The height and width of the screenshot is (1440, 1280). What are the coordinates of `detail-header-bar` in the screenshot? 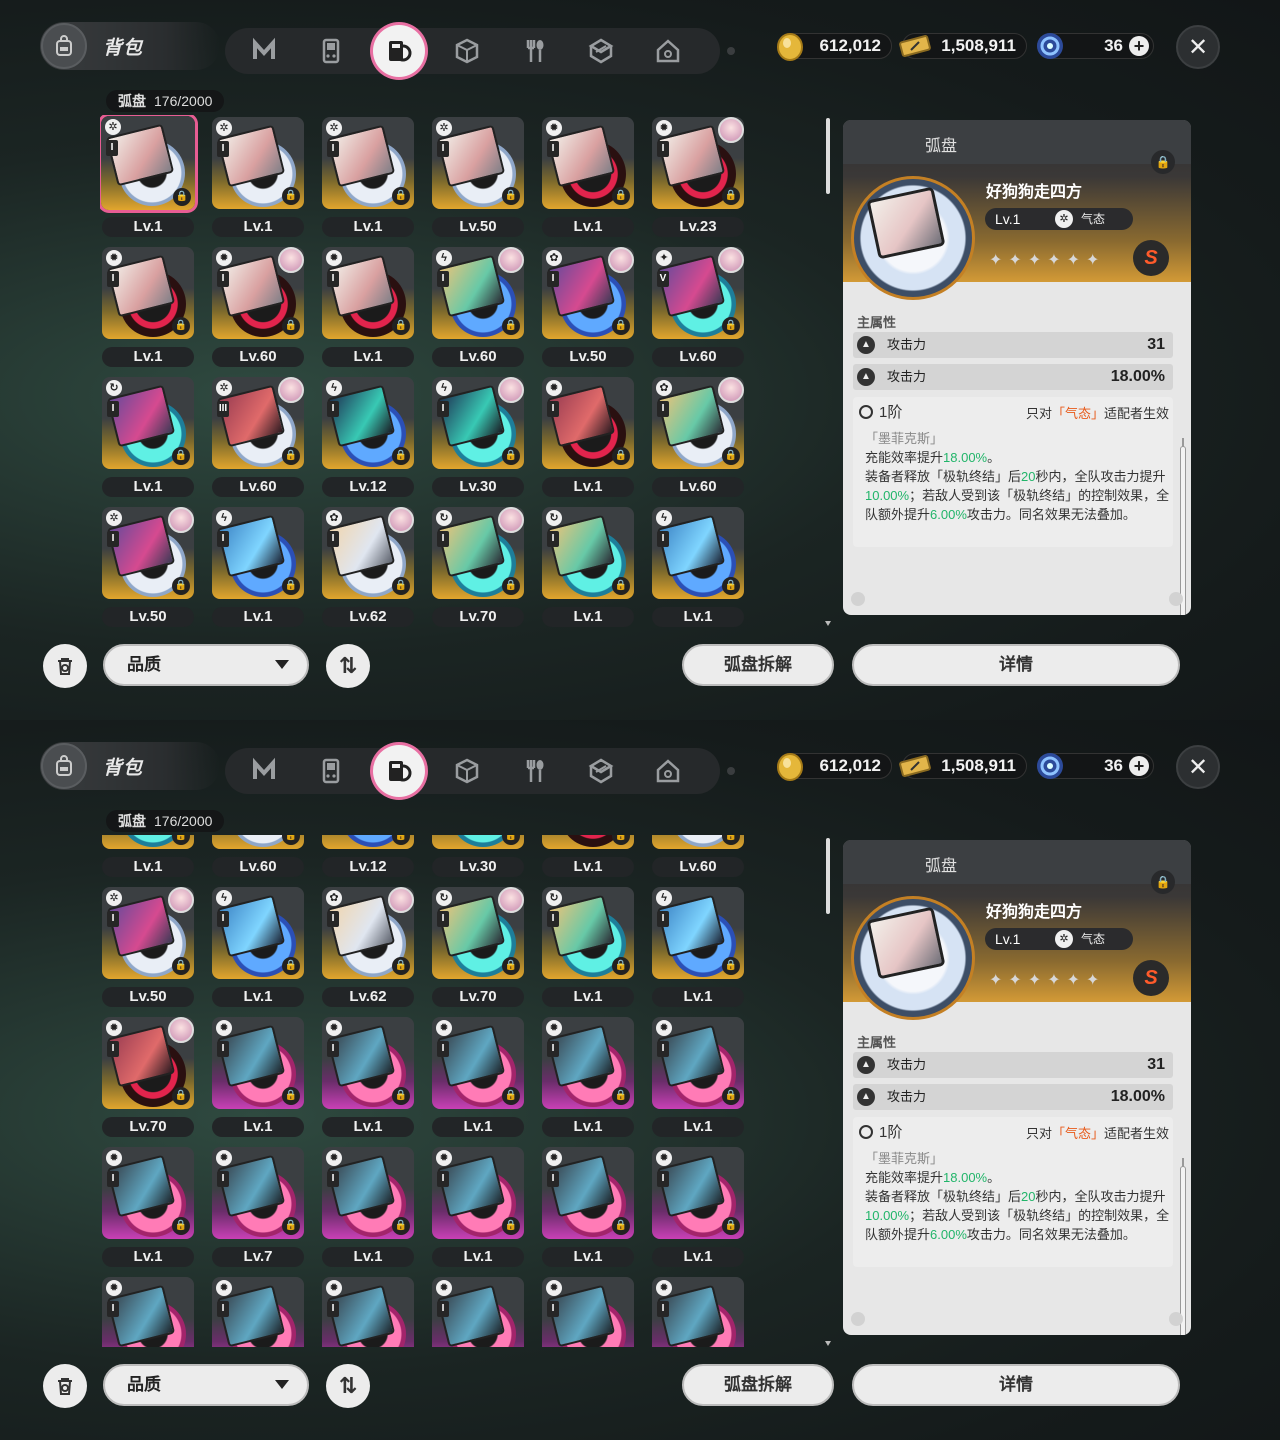 It's located at (1017, 142).